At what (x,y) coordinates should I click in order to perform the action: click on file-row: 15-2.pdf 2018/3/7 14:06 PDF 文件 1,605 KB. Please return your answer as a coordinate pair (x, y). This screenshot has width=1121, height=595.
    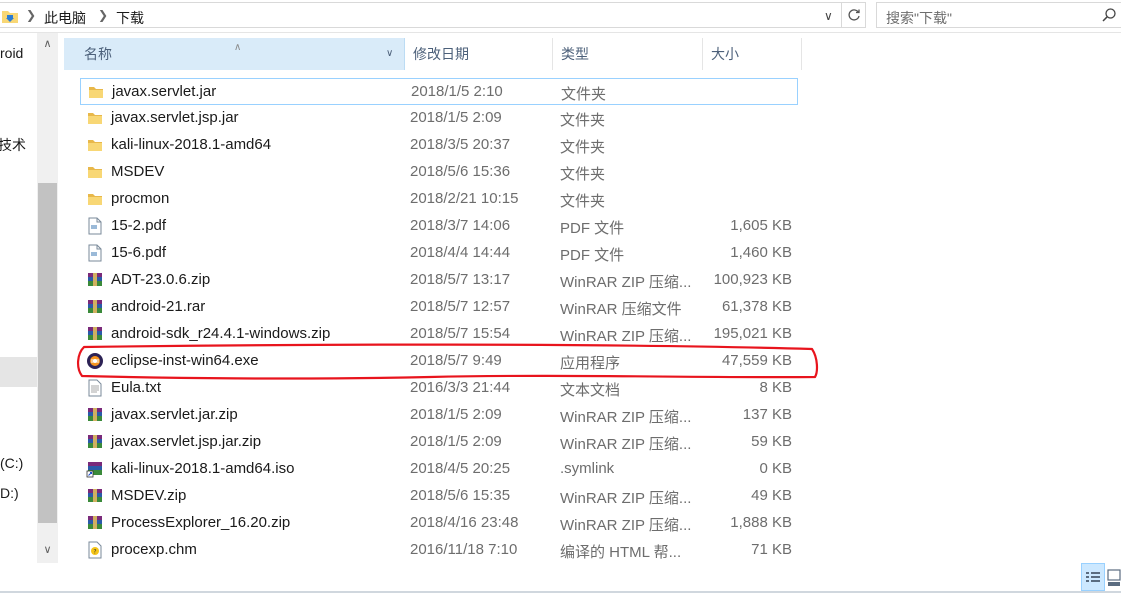
    Looking at the image, I should click on (439, 226).